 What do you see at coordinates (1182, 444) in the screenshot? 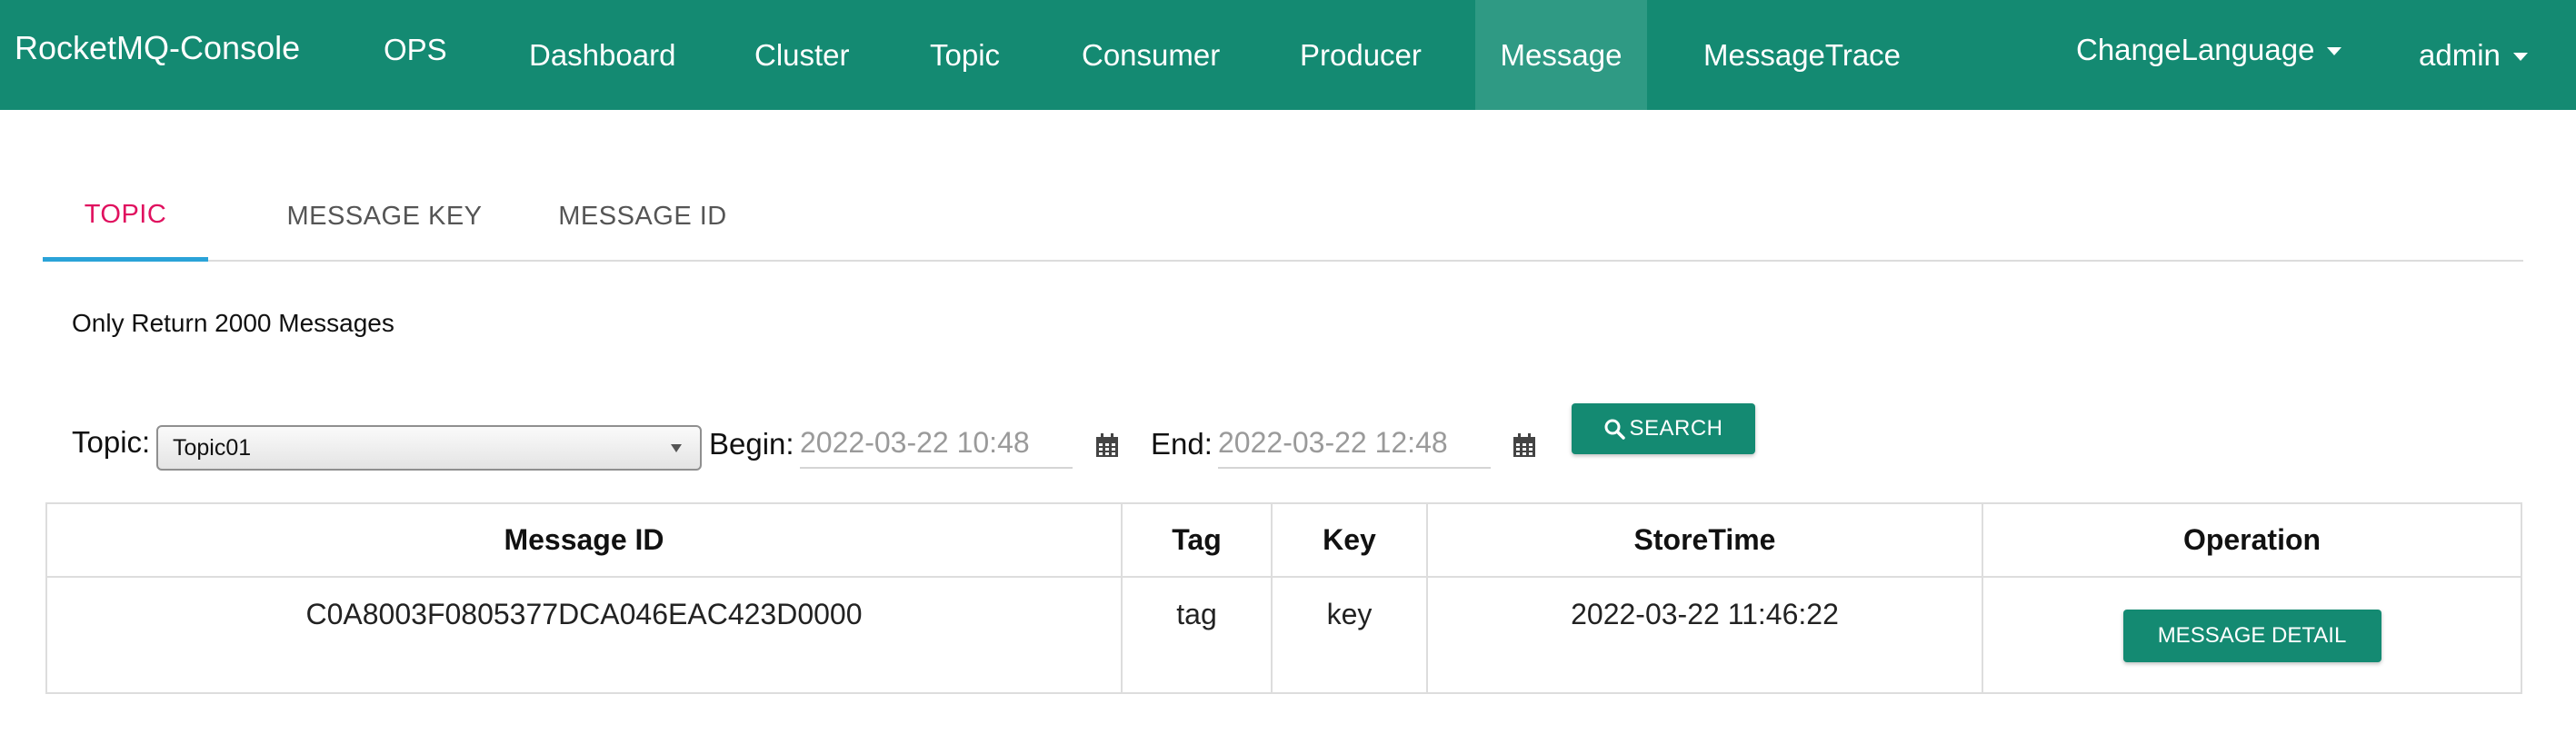
I see `end-label: End:` at bounding box center [1182, 444].